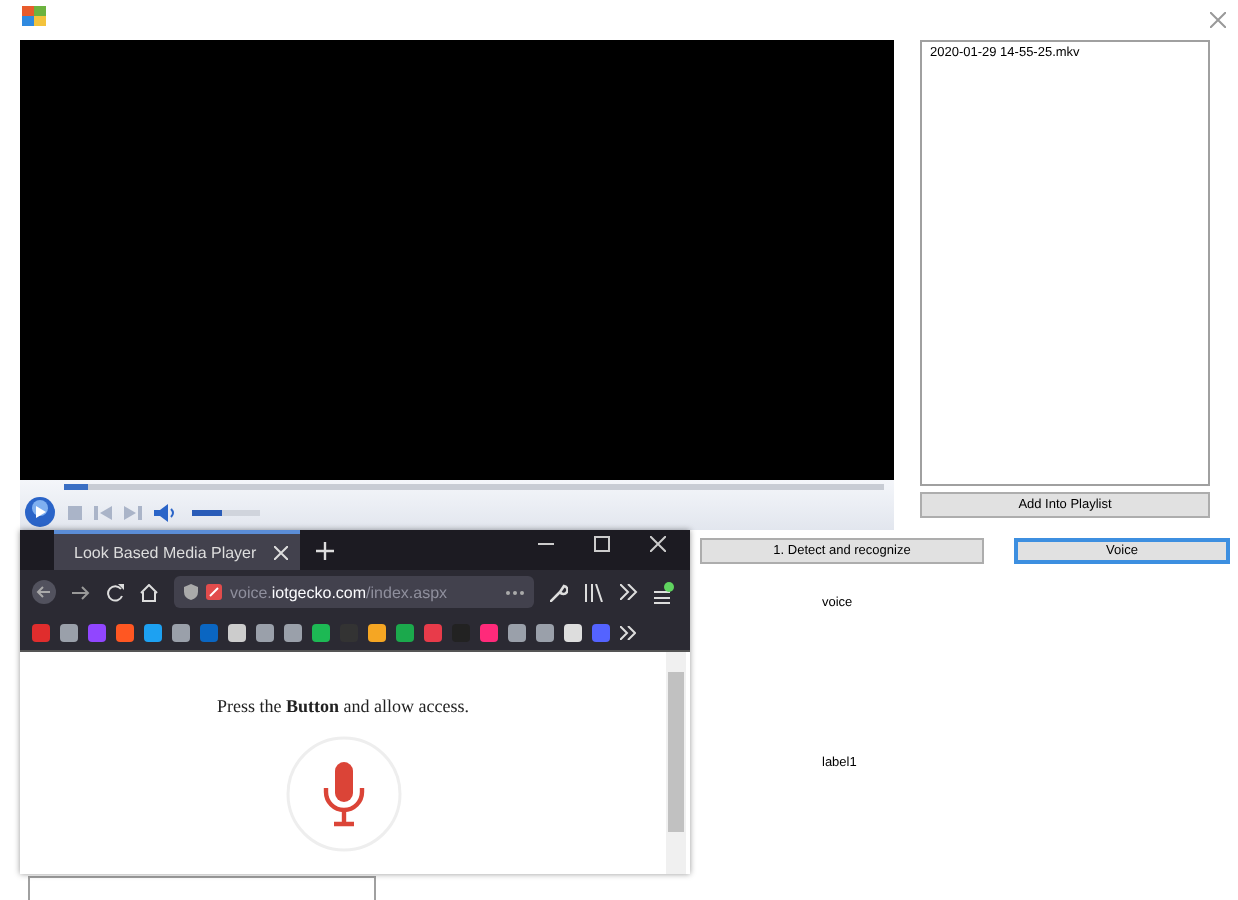 This screenshot has width=1238, height=900. What do you see at coordinates (664, 592) in the screenshot?
I see `menu-icon` at bounding box center [664, 592].